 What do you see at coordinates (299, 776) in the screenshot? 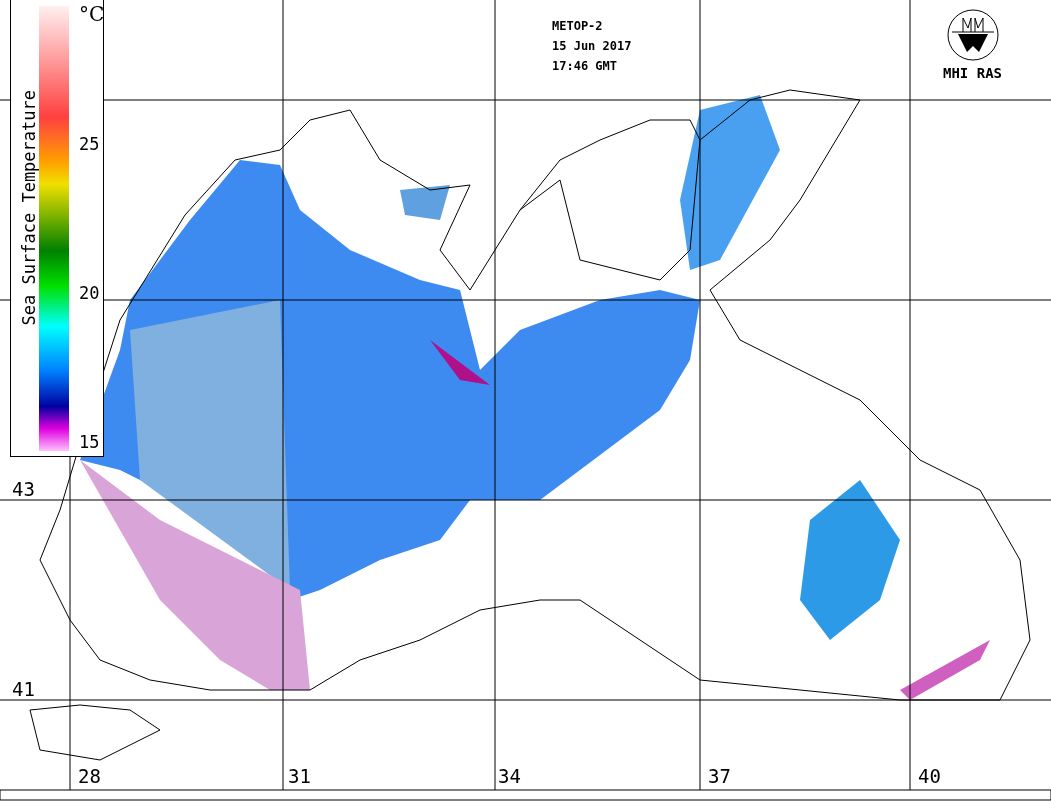
I see `longitude-label: 31` at bounding box center [299, 776].